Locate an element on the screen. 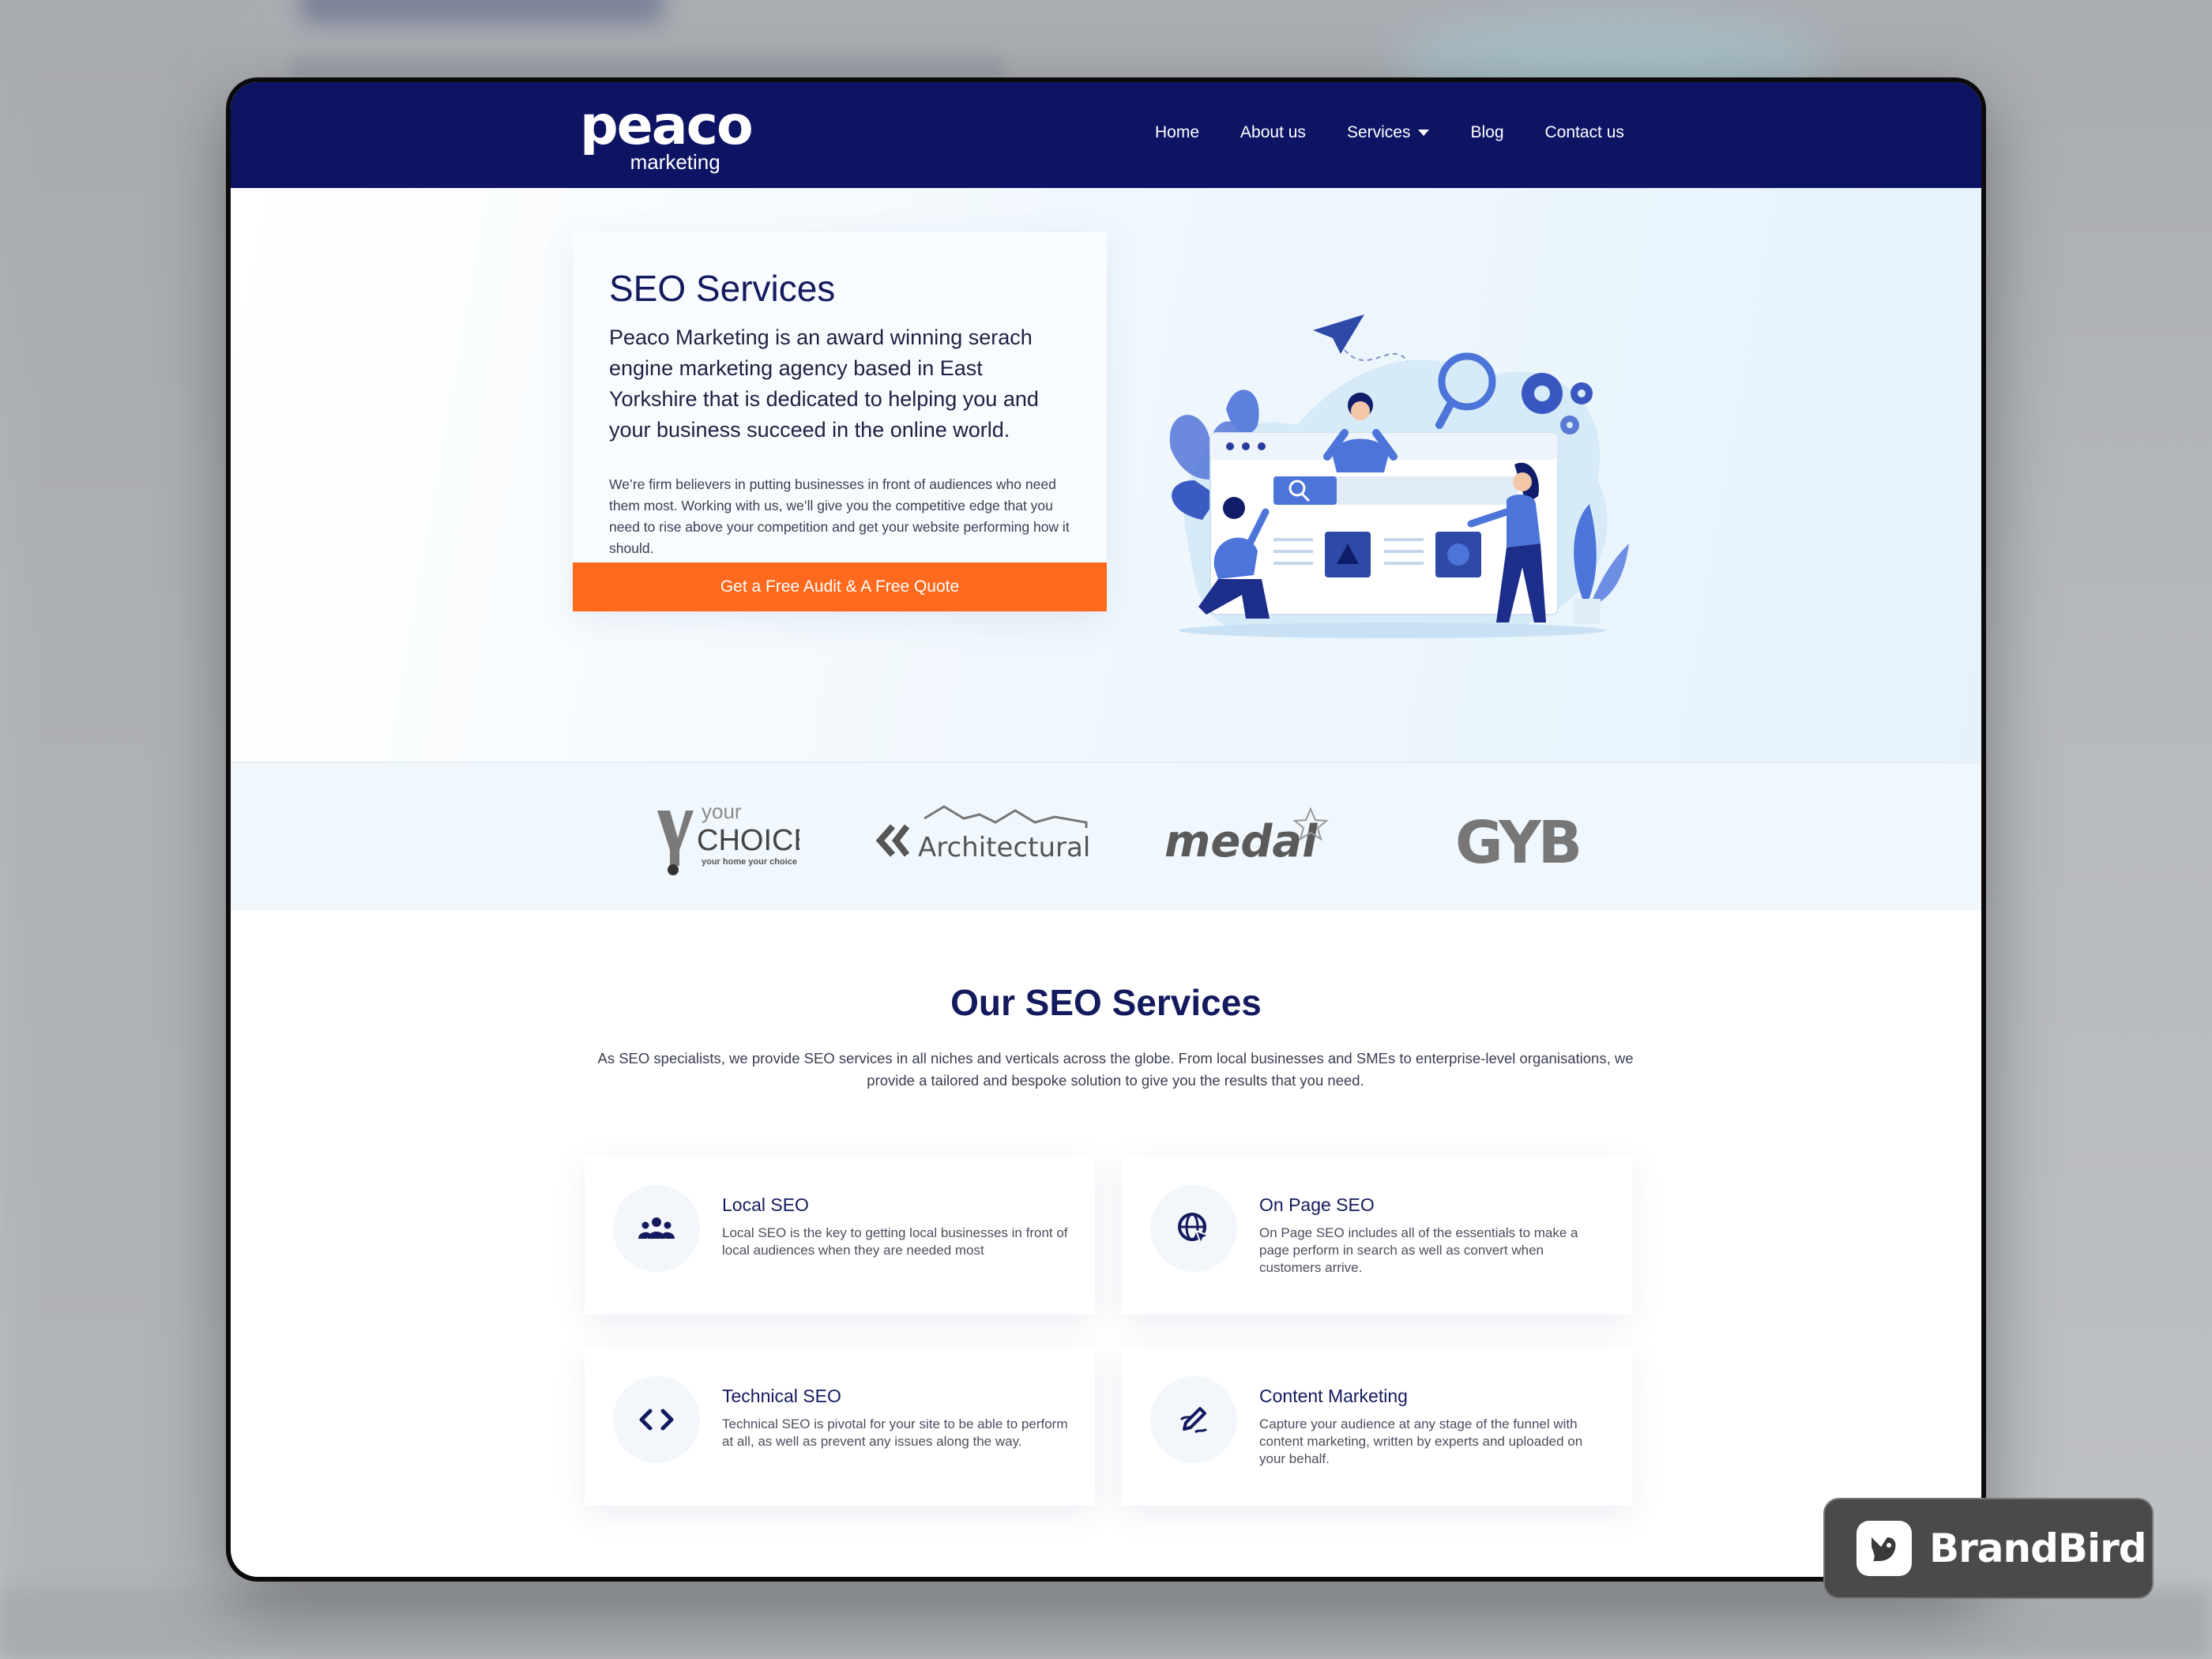 The image size is (2212, 1659). client-logo-your-choice: your CHOICE your home your choice is located at coordinates (728, 837).